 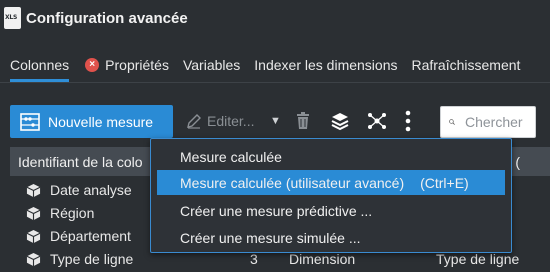 What do you see at coordinates (331, 156) in the screenshot?
I see `menu-item-calculated-measure: Mesure calculée` at bounding box center [331, 156].